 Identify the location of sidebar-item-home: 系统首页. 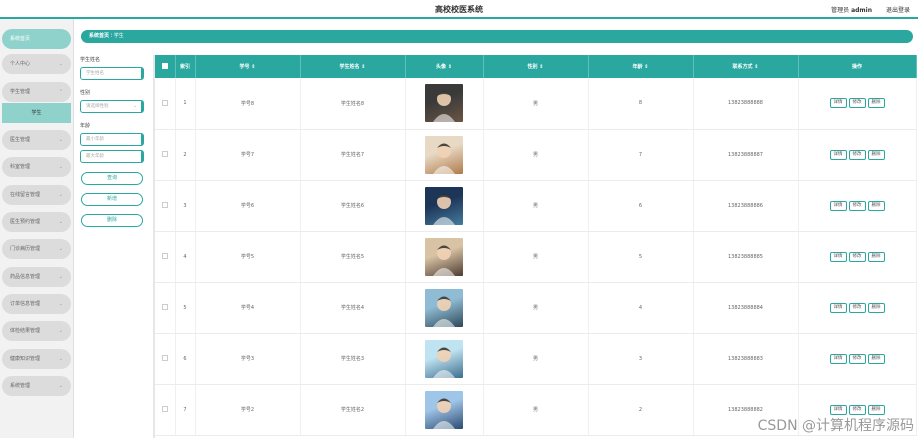
(36, 39).